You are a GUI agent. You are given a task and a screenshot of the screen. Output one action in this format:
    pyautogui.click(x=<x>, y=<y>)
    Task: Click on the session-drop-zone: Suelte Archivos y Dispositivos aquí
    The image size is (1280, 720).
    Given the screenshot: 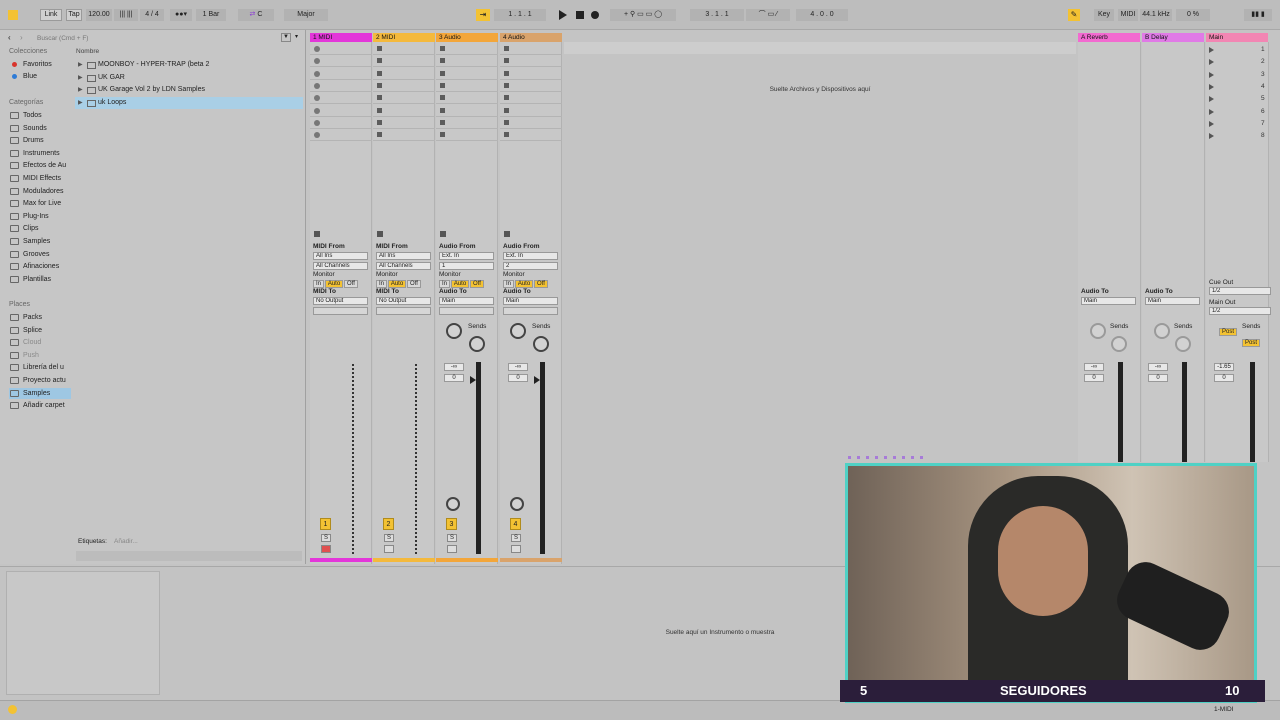 What is the action you would take?
    pyautogui.click(x=820, y=89)
    